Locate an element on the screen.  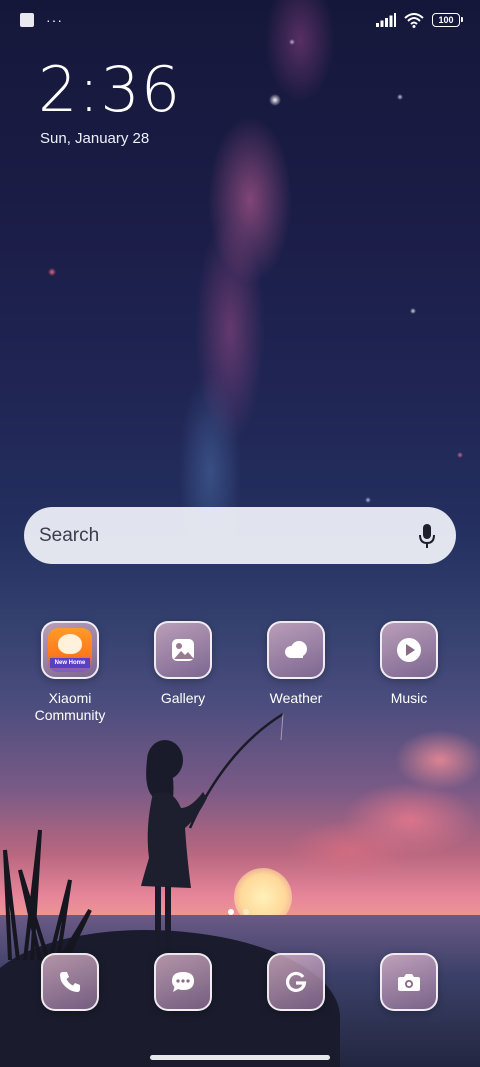
signal-icon is located at coordinates (386, 20).